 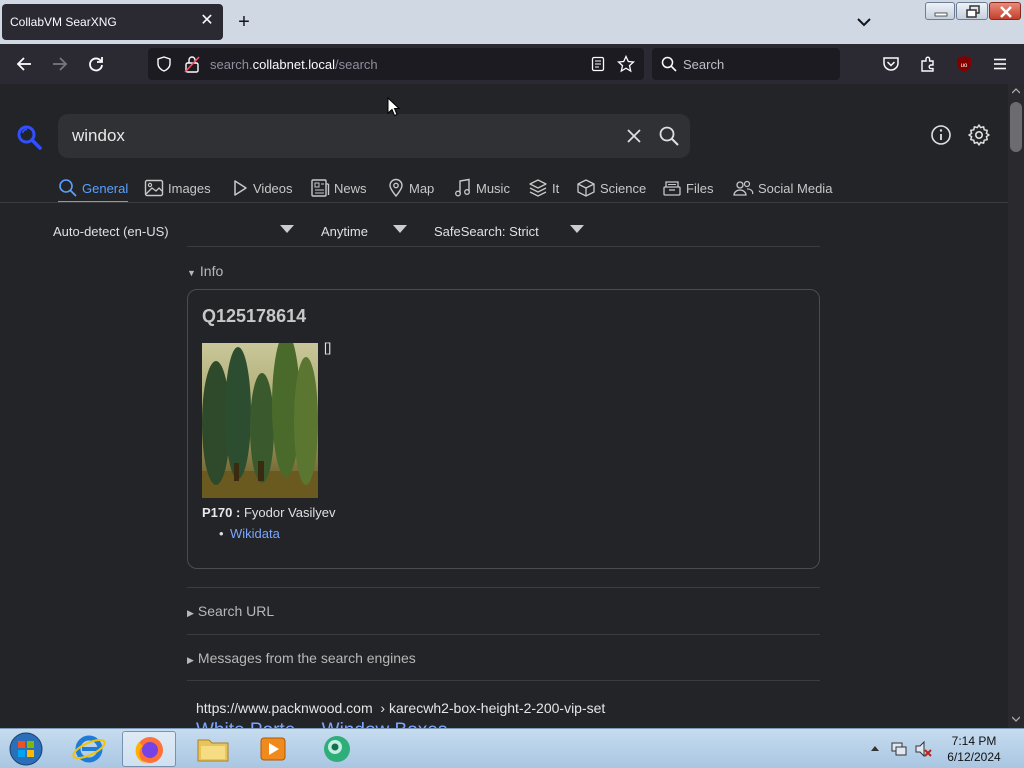 What do you see at coordinates (268, 512) in the screenshot?
I see `infobox-attribute: P170 : Fyodor Vasilyev` at bounding box center [268, 512].